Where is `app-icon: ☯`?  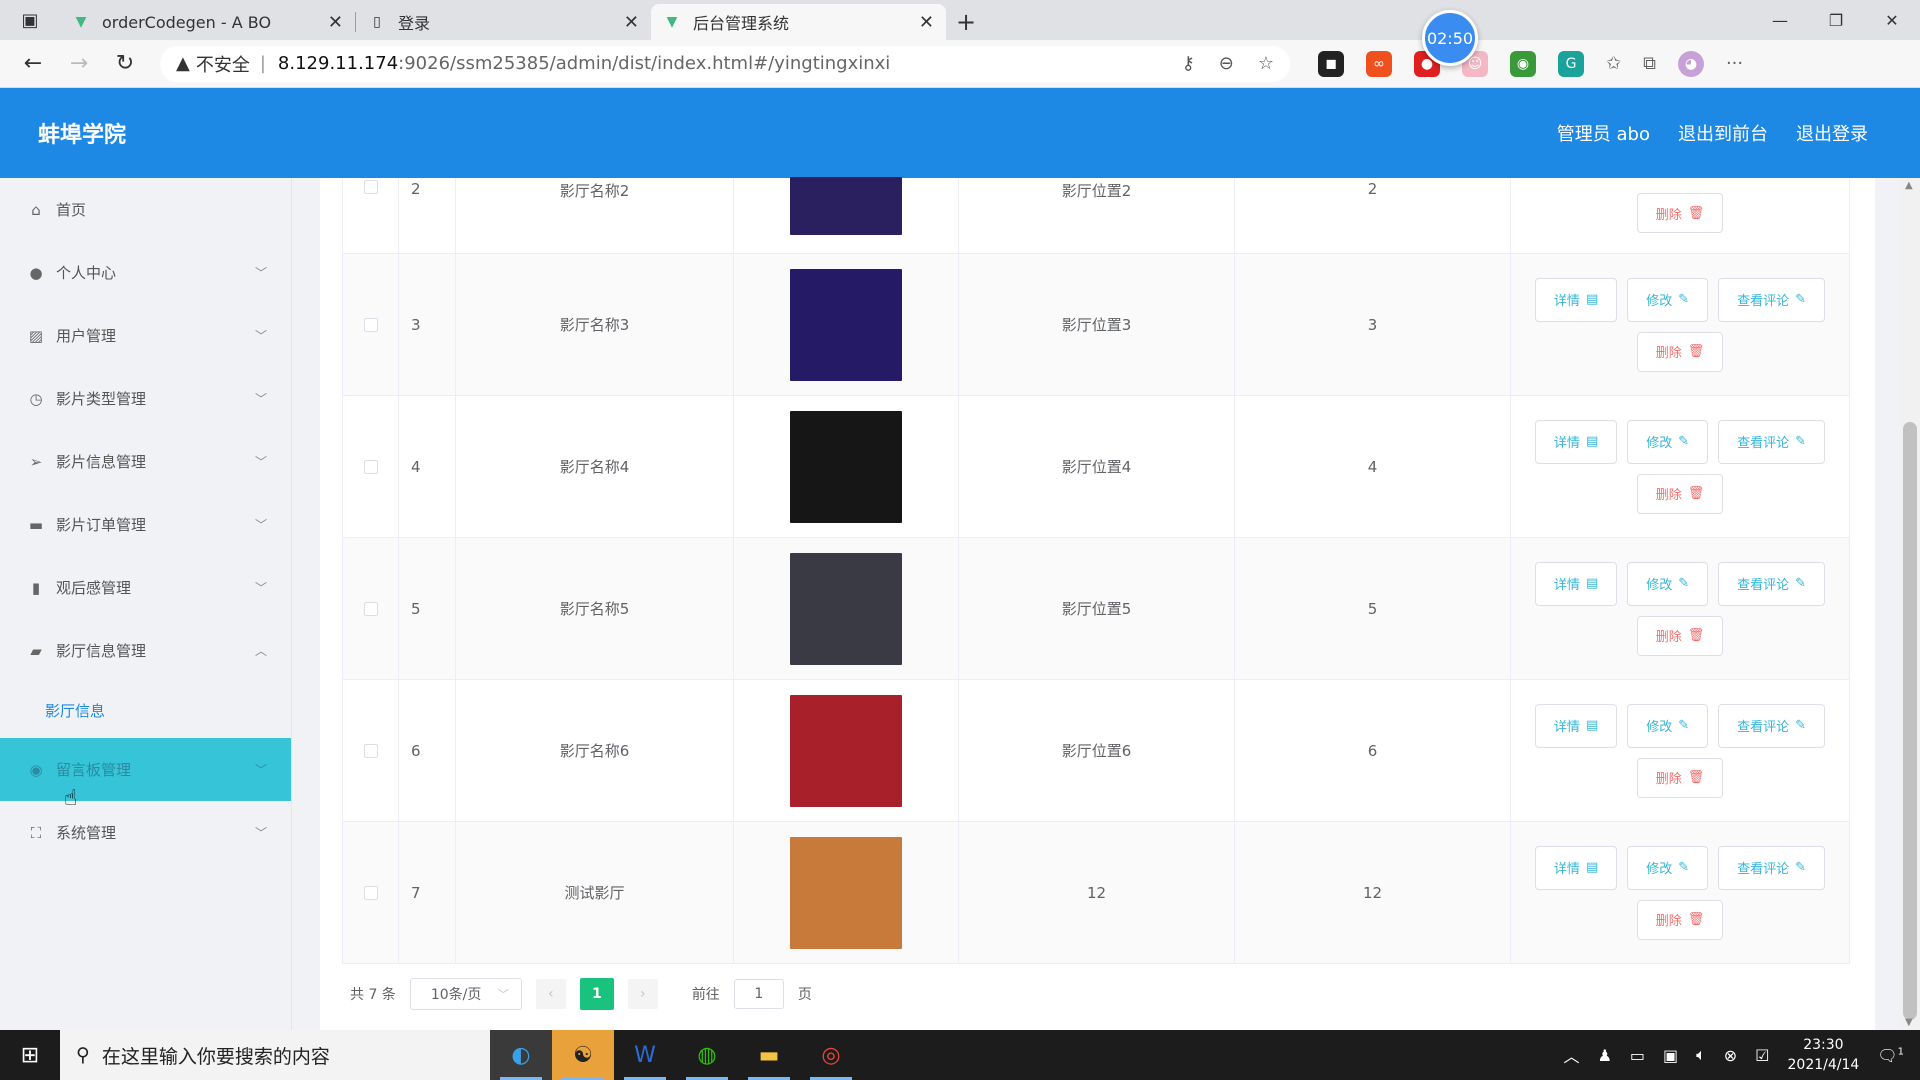
app-icon: ☯ is located at coordinates (583, 1055).